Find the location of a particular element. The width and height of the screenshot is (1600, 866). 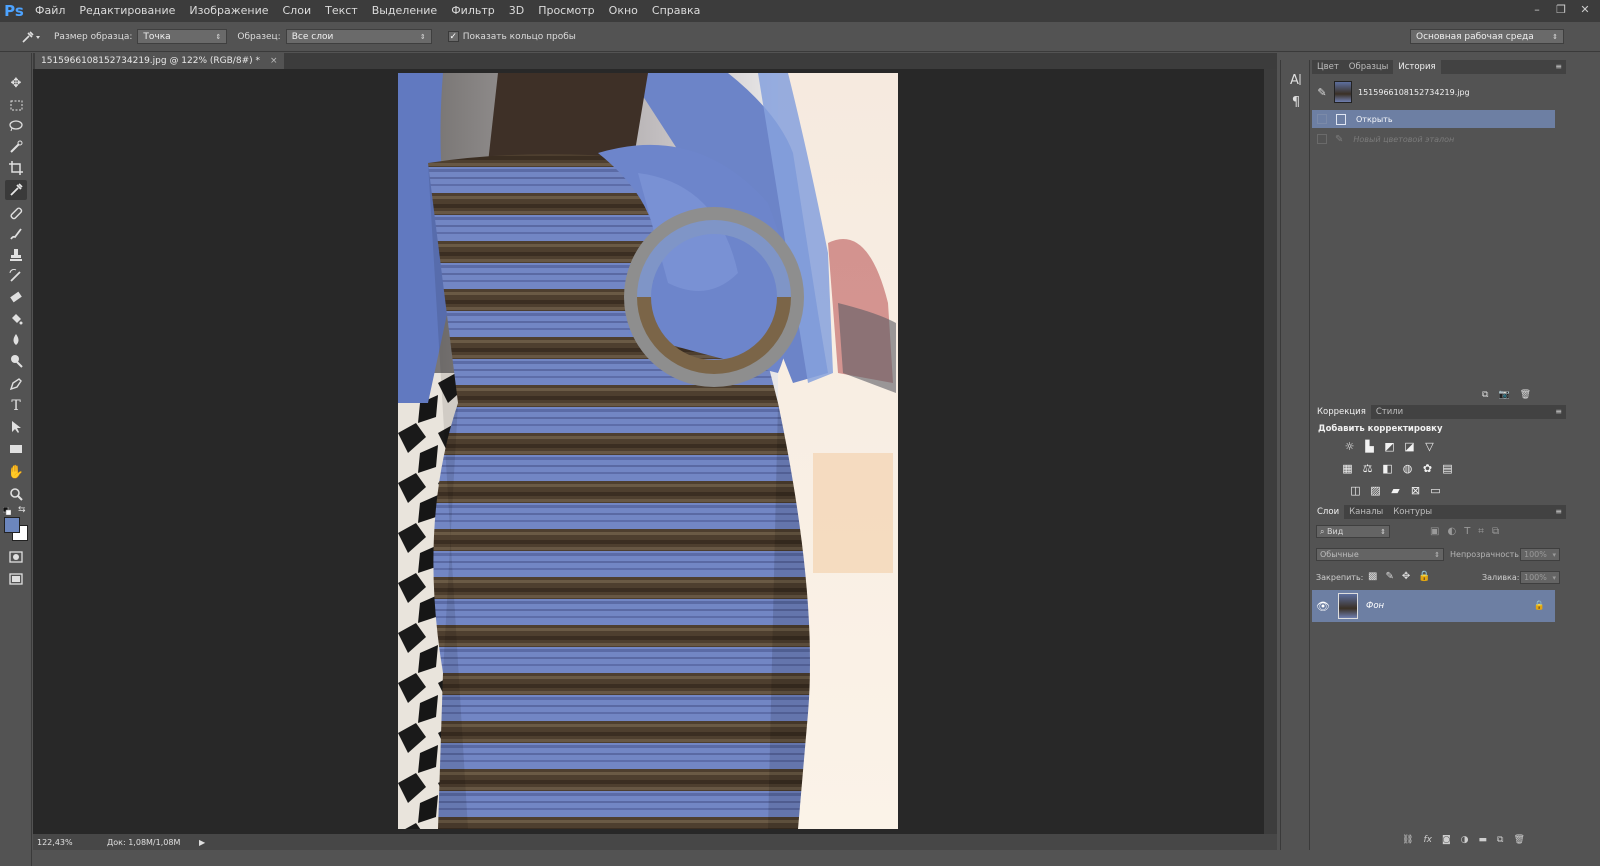

minimize-button: – is located at coordinates (1537, 9).